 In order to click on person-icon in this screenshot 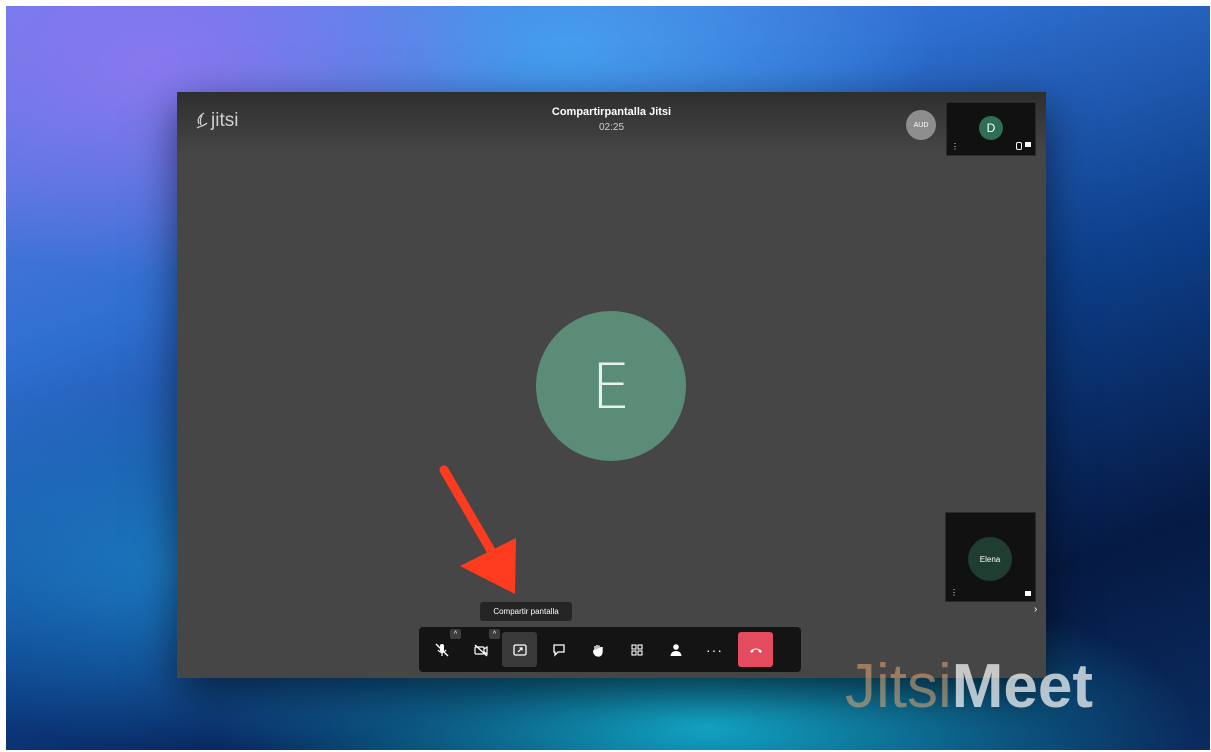, I will do `click(675, 649)`.